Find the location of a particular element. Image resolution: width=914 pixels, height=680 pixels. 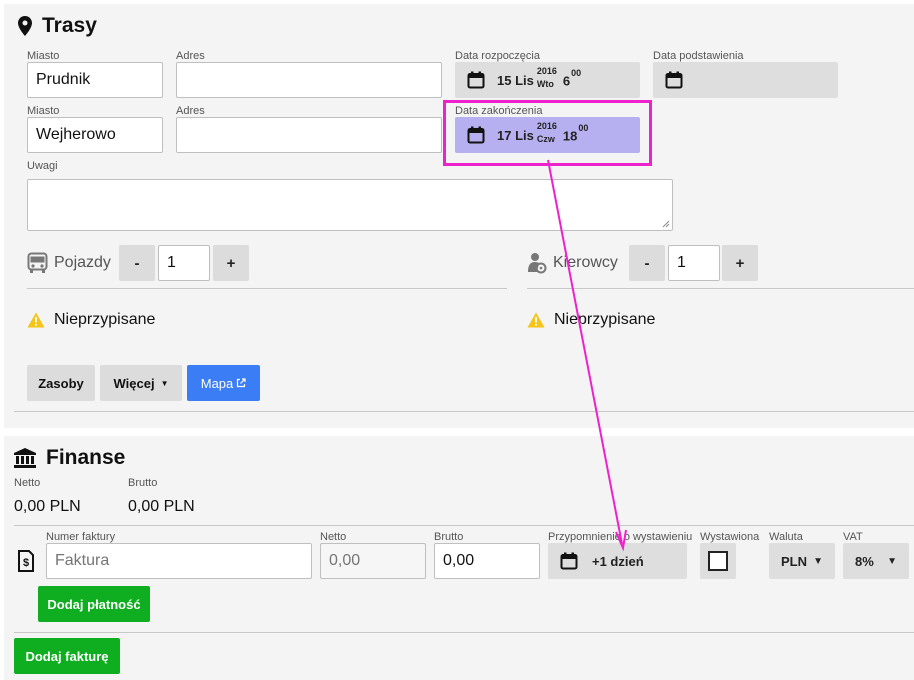

invoice-brutto-input: 0,00 is located at coordinates (487, 561).